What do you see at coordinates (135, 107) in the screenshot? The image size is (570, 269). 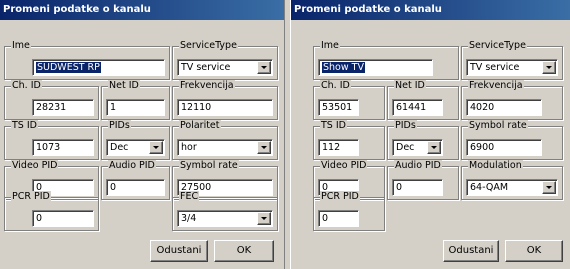 I see `net-id-input: 1` at bounding box center [135, 107].